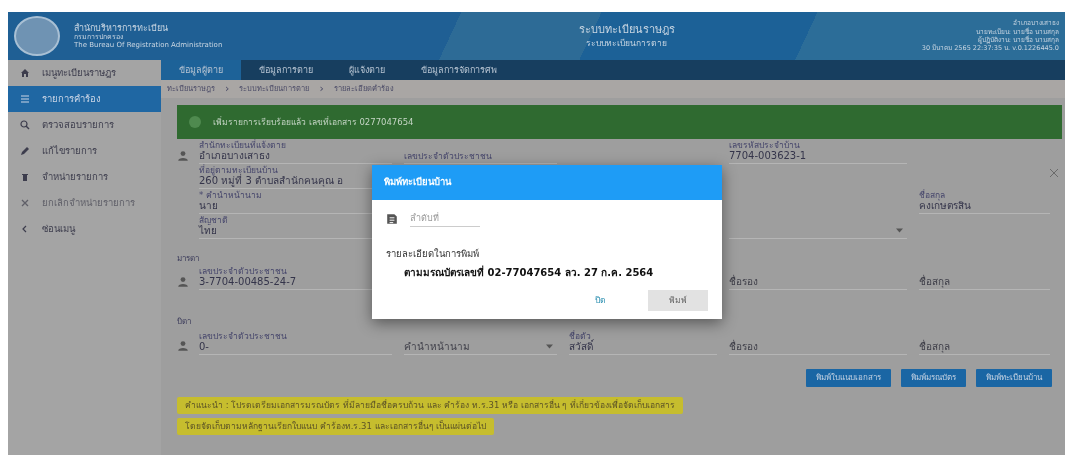 This screenshot has height=455, width=1070. I want to click on org-name: สำนักบริหารการทะเบียน, so click(121, 28).